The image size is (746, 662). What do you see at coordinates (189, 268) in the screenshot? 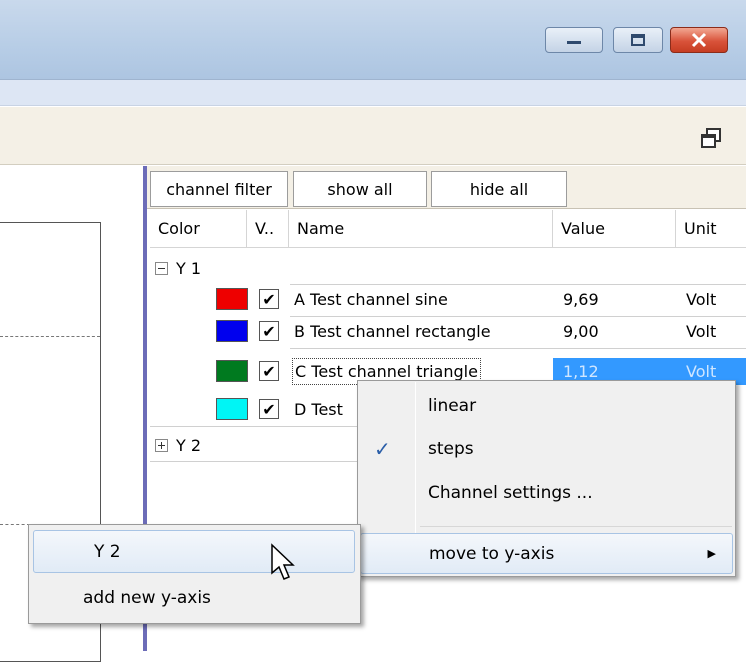
I see `group-label: Y 1` at bounding box center [189, 268].